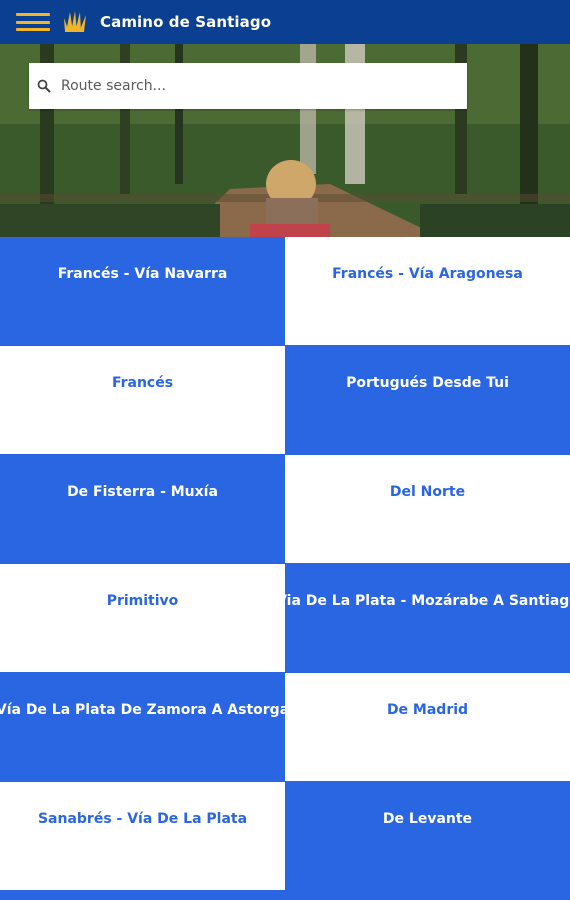 This screenshot has width=570, height=900. What do you see at coordinates (44, 86) in the screenshot?
I see `search-icon` at bounding box center [44, 86].